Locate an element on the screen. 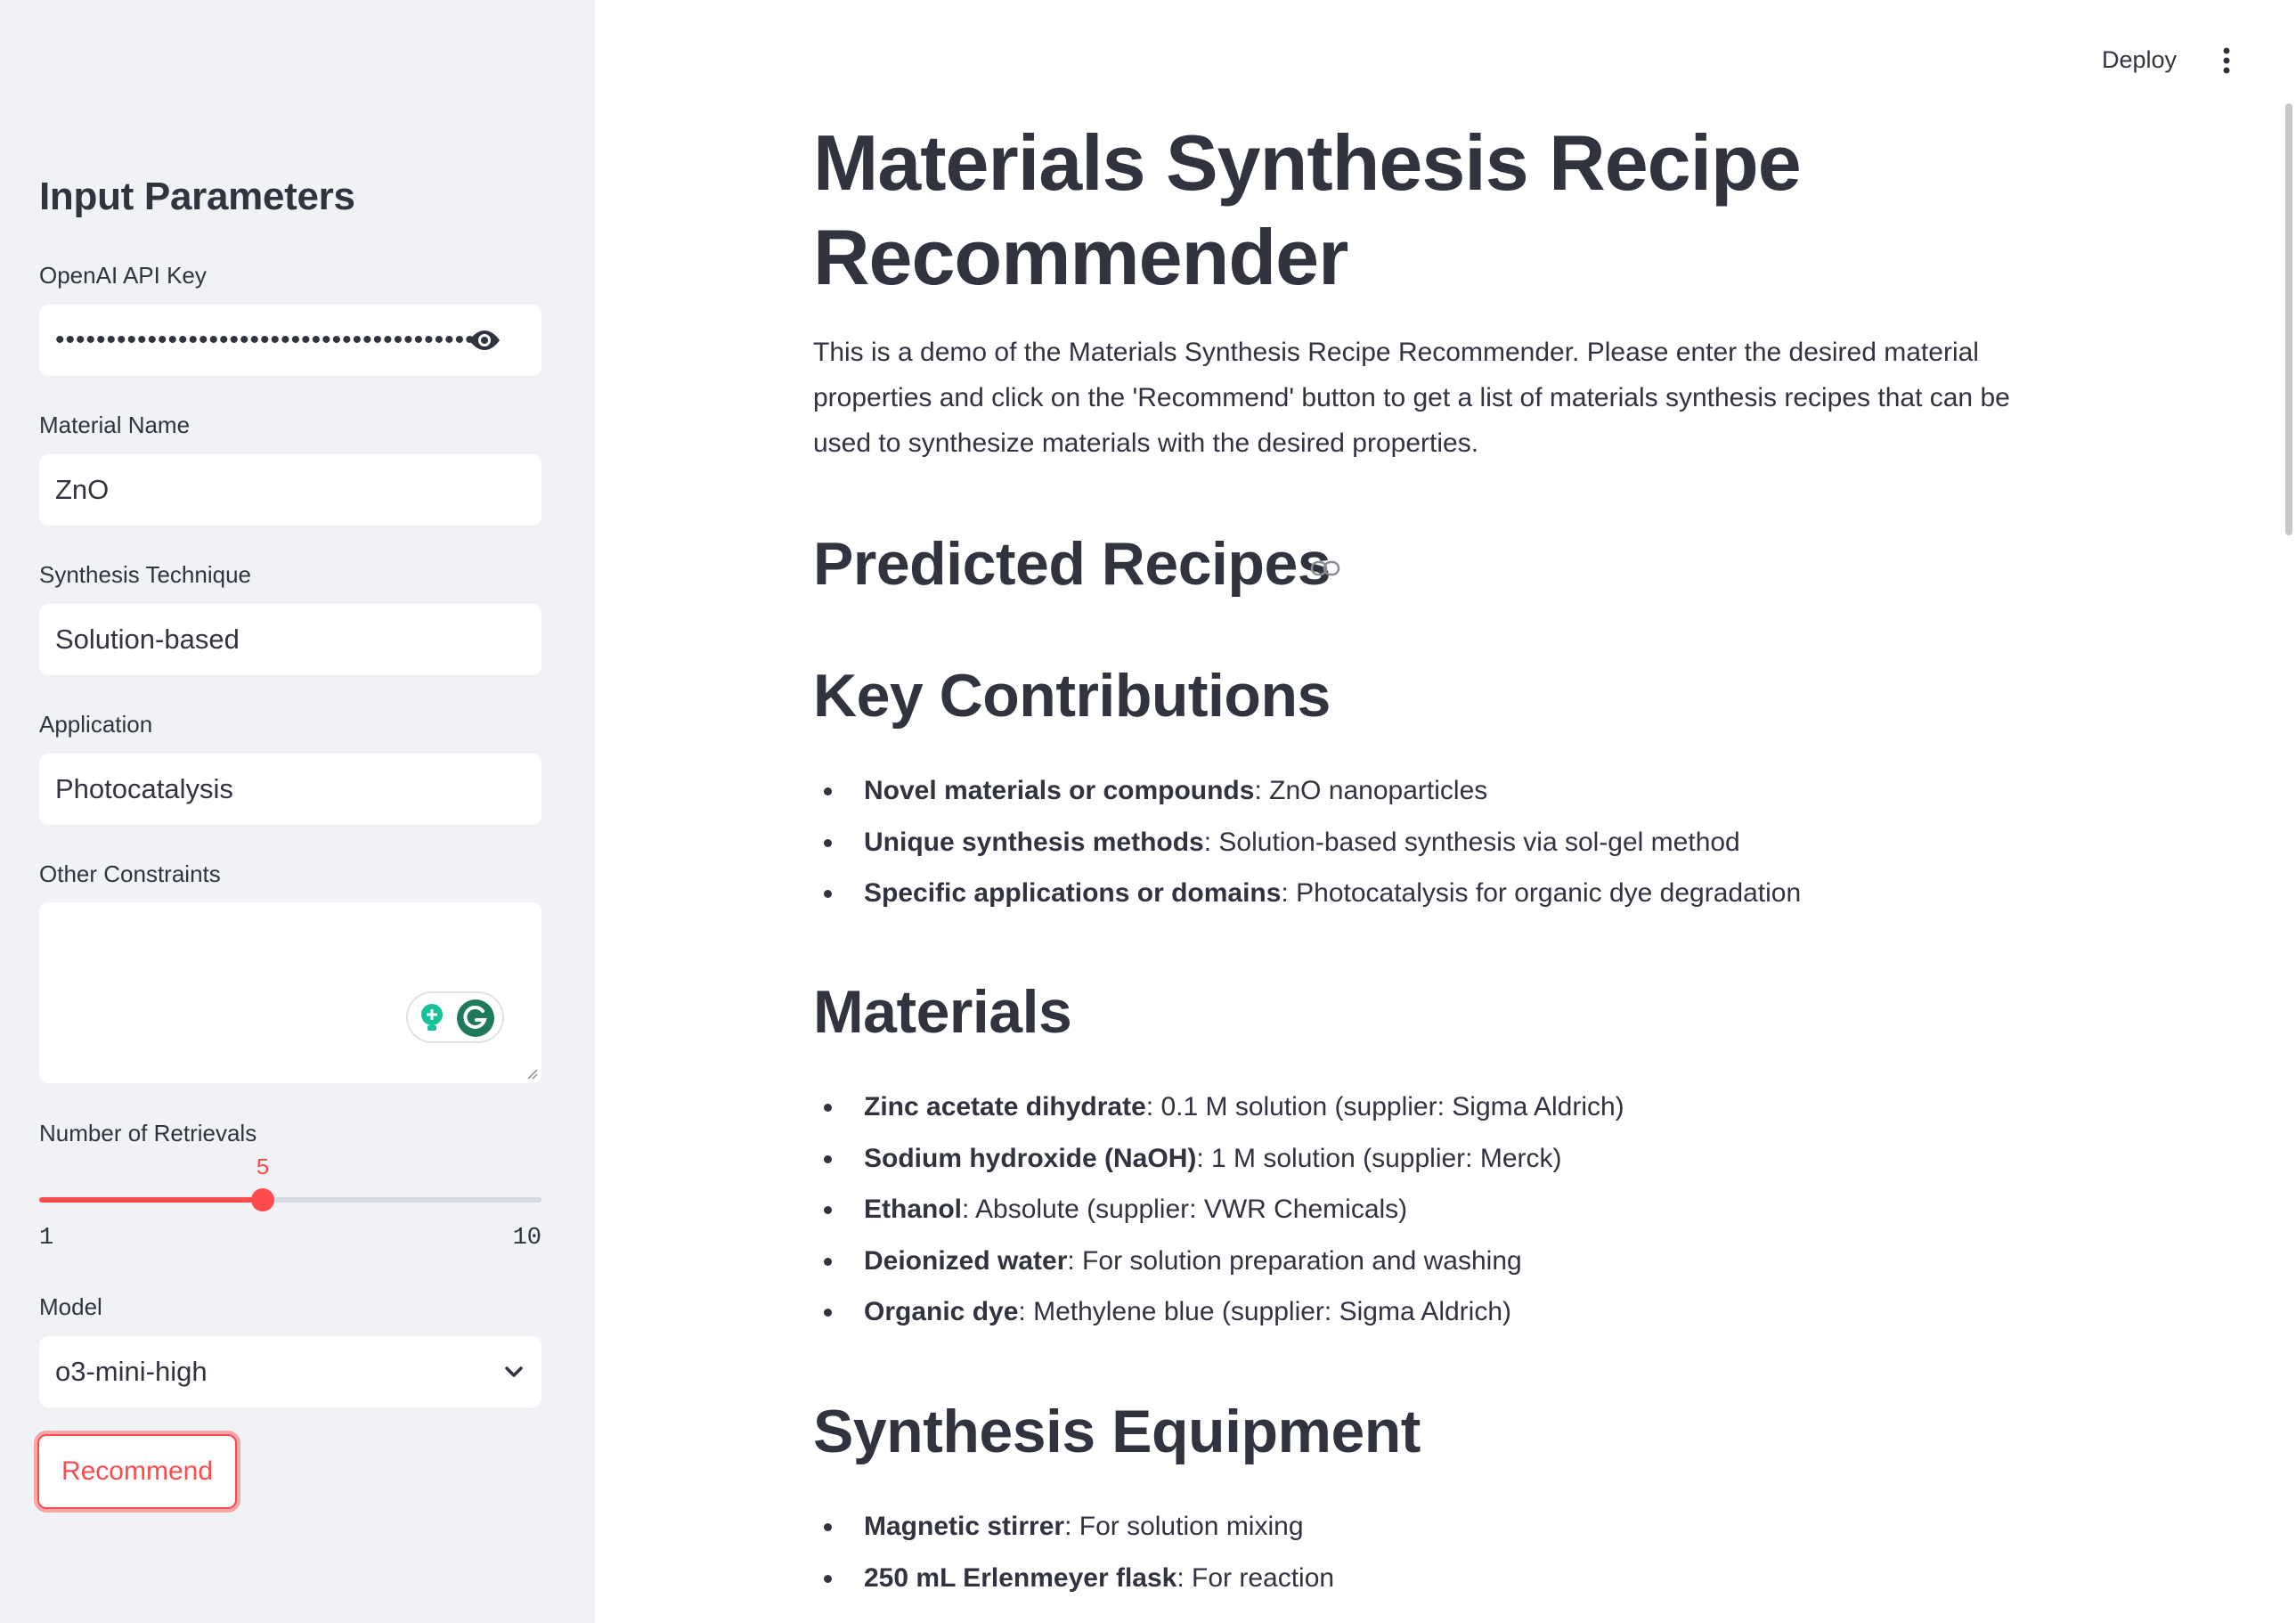  grammarly-g-icon is located at coordinates (476, 1018).